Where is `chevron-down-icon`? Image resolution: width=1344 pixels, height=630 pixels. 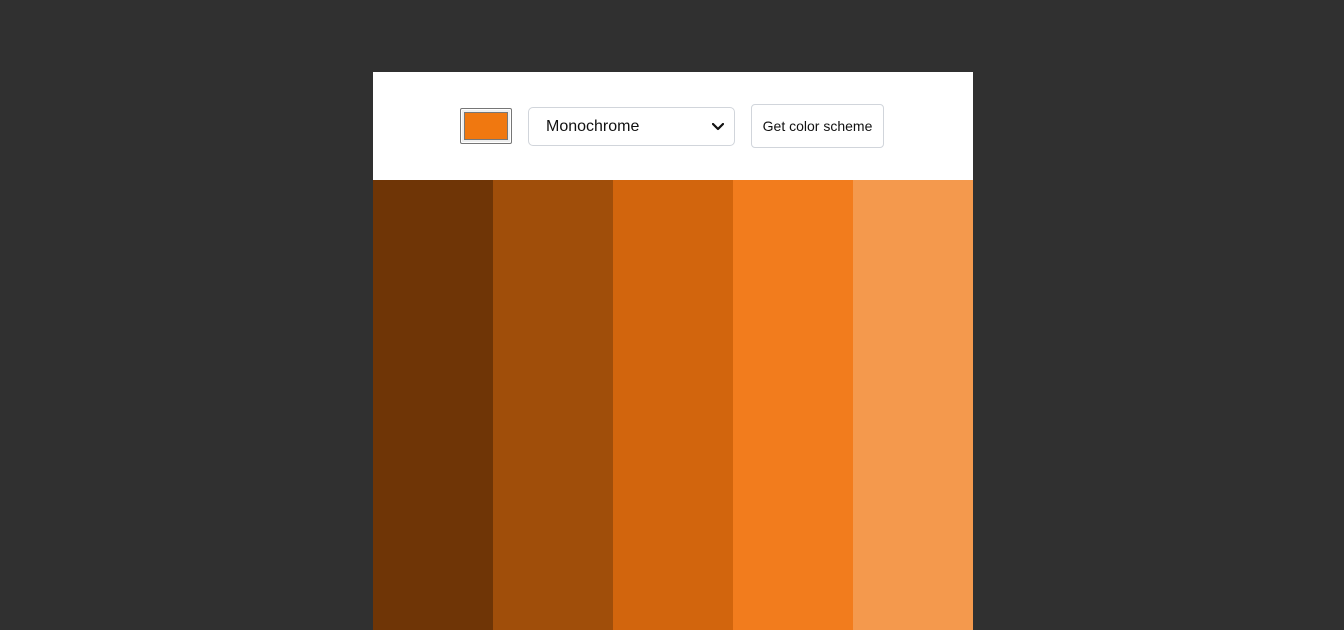
chevron-down-icon is located at coordinates (718, 127).